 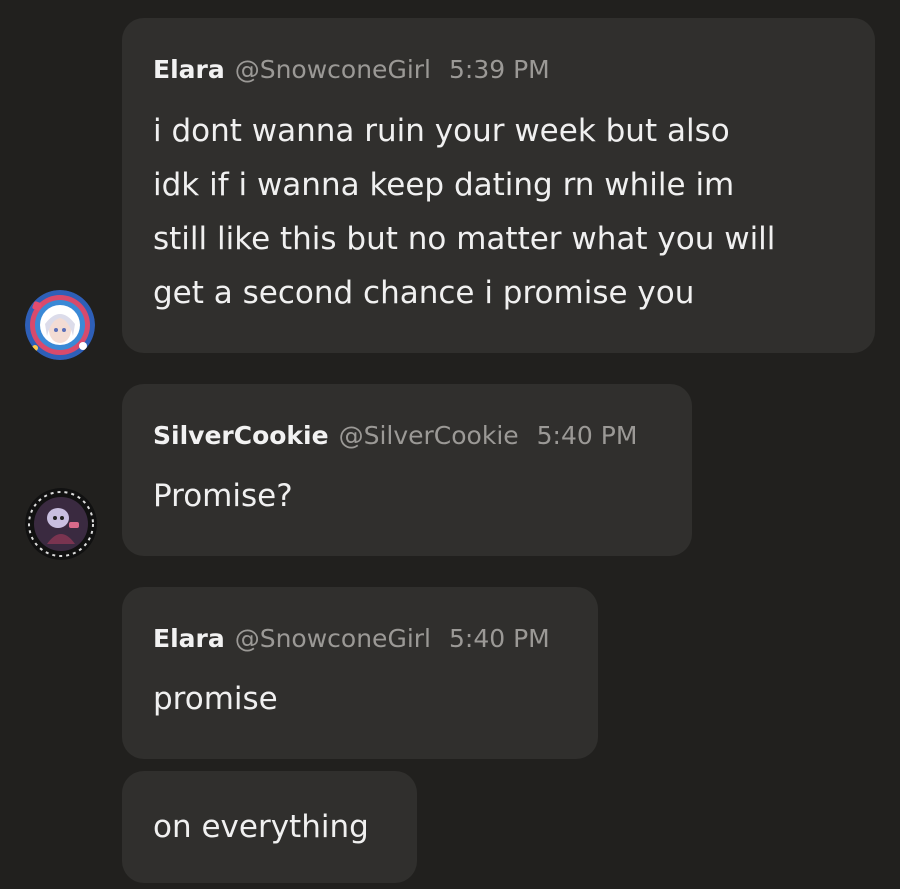 I want to click on message-text: on everything, so click(x=261, y=827).